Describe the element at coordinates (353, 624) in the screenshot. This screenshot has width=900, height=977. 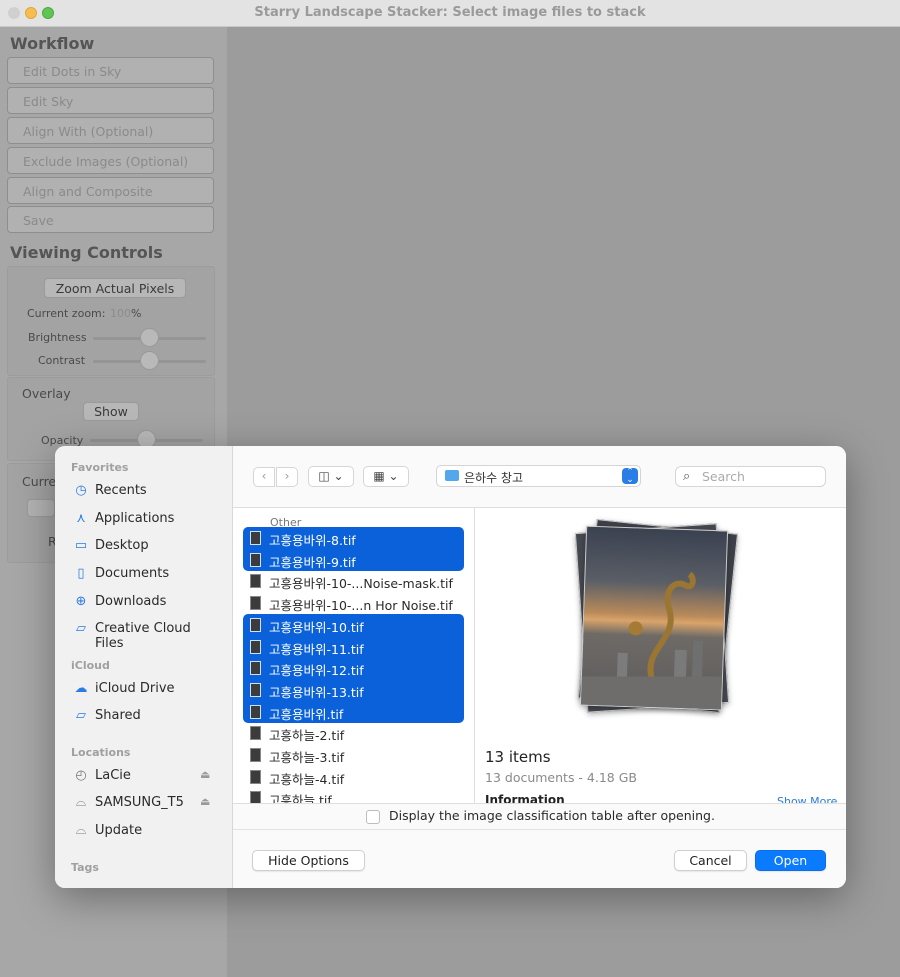
I see `file-row: 고흥용바위-10.tif` at that location.